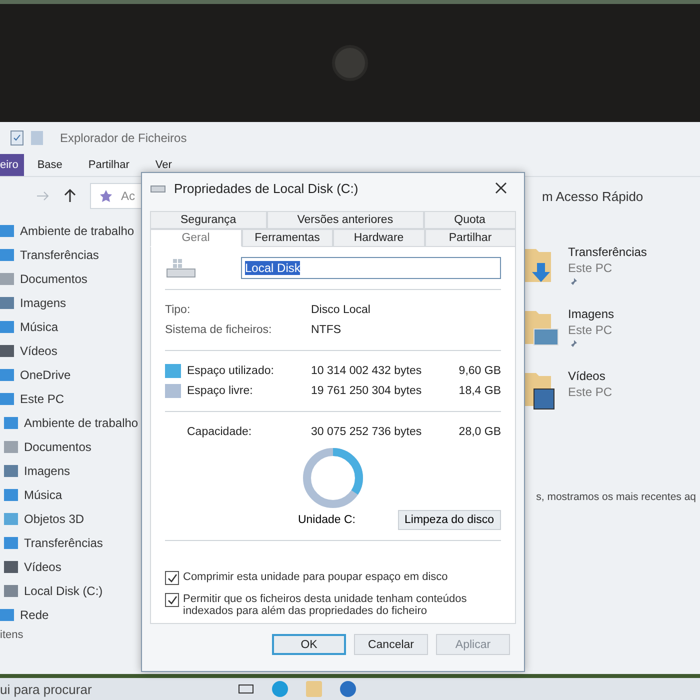  I want to click on task-view-icon, so click(246, 689).